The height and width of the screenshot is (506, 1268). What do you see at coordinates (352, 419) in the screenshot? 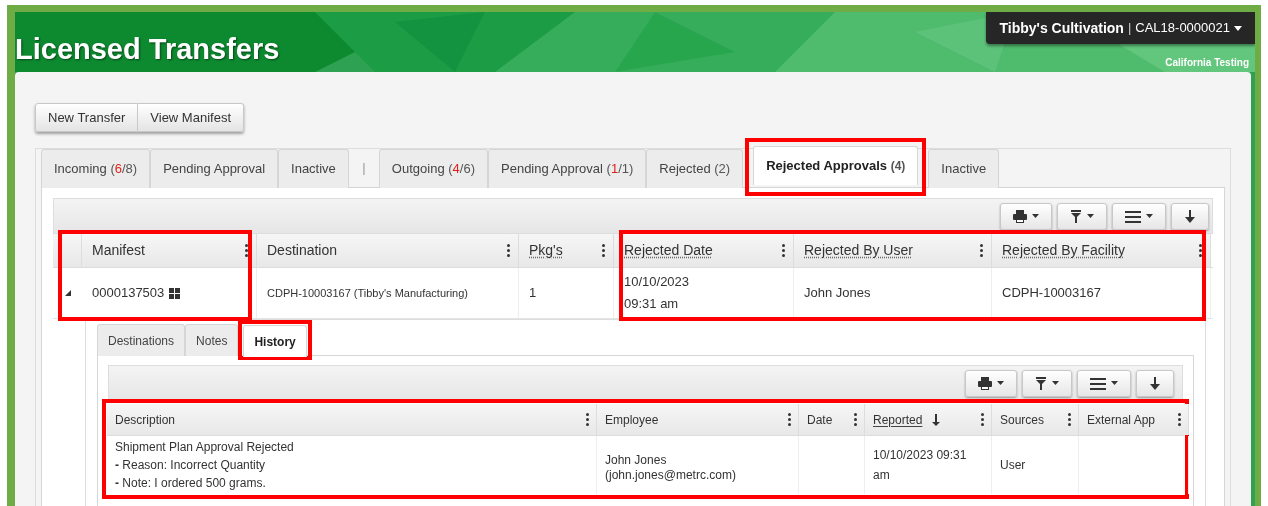
I see `column-header: Description` at bounding box center [352, 419].